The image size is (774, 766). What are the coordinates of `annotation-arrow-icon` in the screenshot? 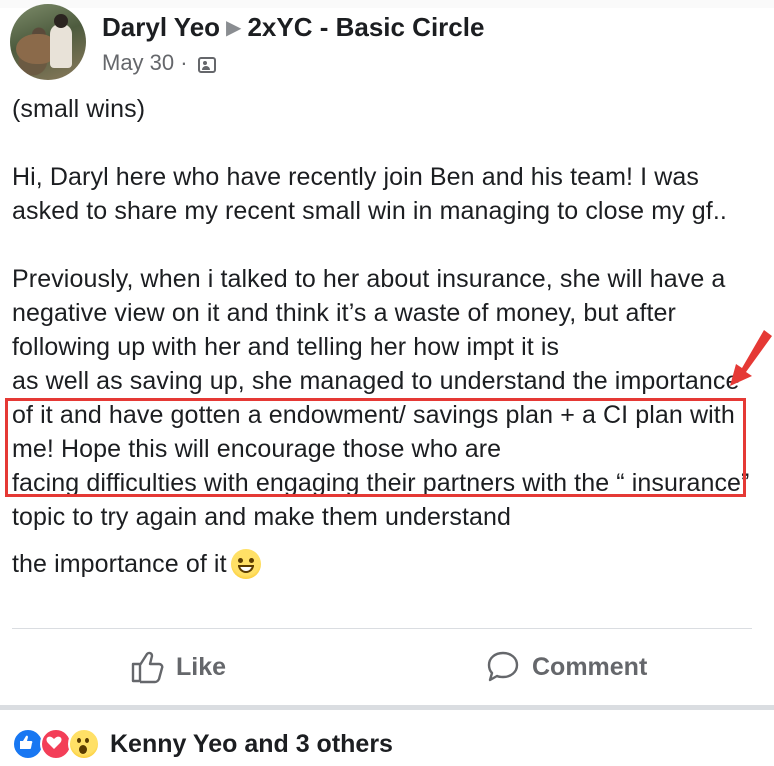 It's located at (751, 358).